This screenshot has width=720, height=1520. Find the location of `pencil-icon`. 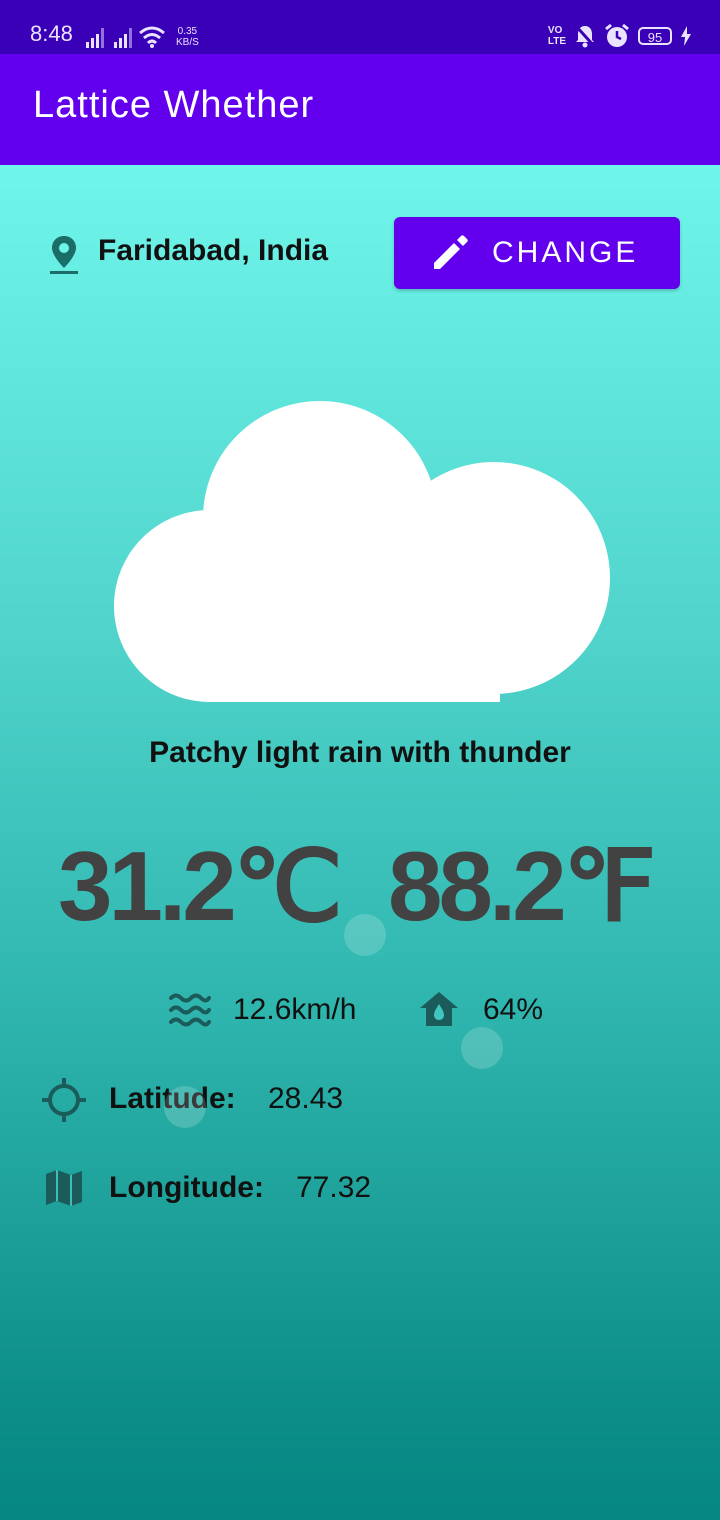

pencil-icon is located at coordinates (451, 252).